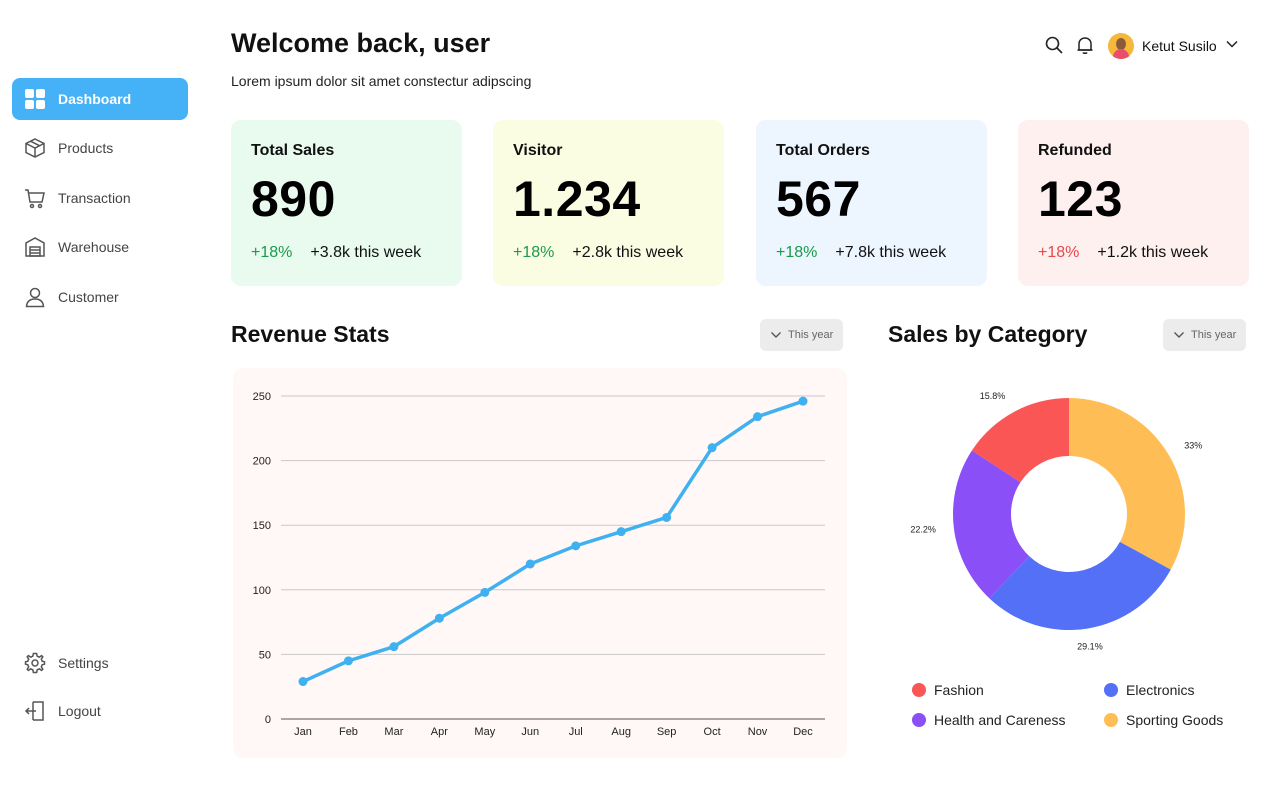 The width and height of the screenshot is (1280, 800). What do you see at coordinates (88, 297) in the screenshot?
I see `sidebar-item-label: Customer` at bounding box center [88, 297].